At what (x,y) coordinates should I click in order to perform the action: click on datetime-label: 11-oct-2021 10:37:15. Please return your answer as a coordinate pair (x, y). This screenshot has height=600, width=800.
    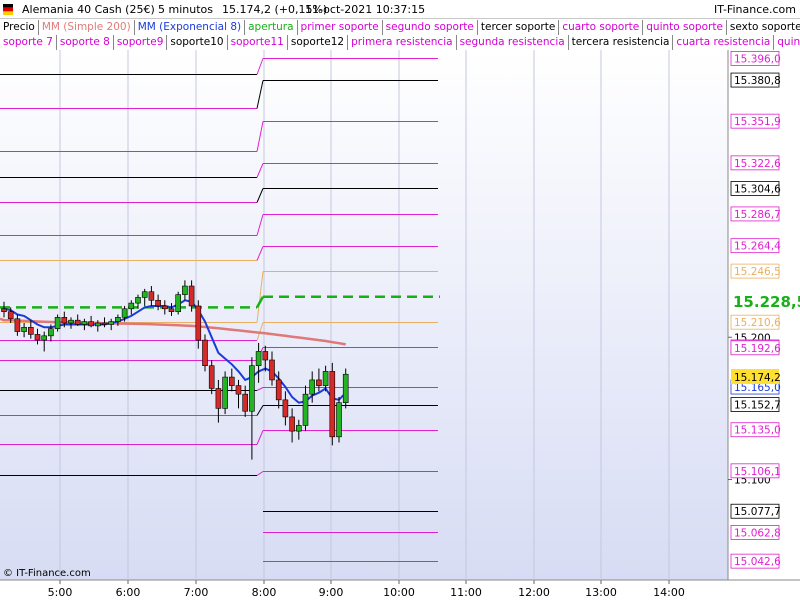
    Looking at the image, I should click on (365, 9).